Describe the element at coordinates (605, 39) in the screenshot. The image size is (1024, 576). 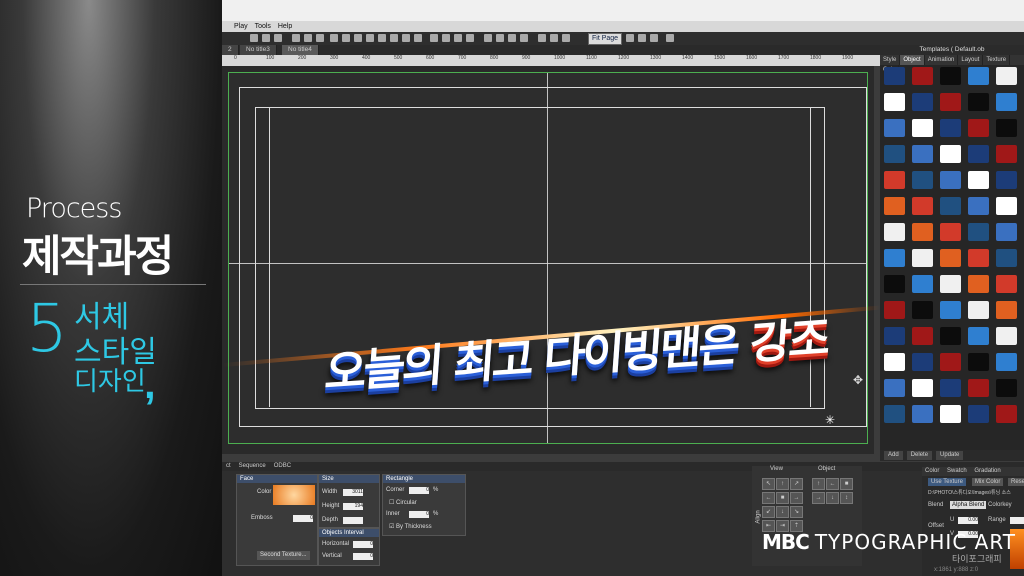
I see `zoom-select: Fit Page` at that location.